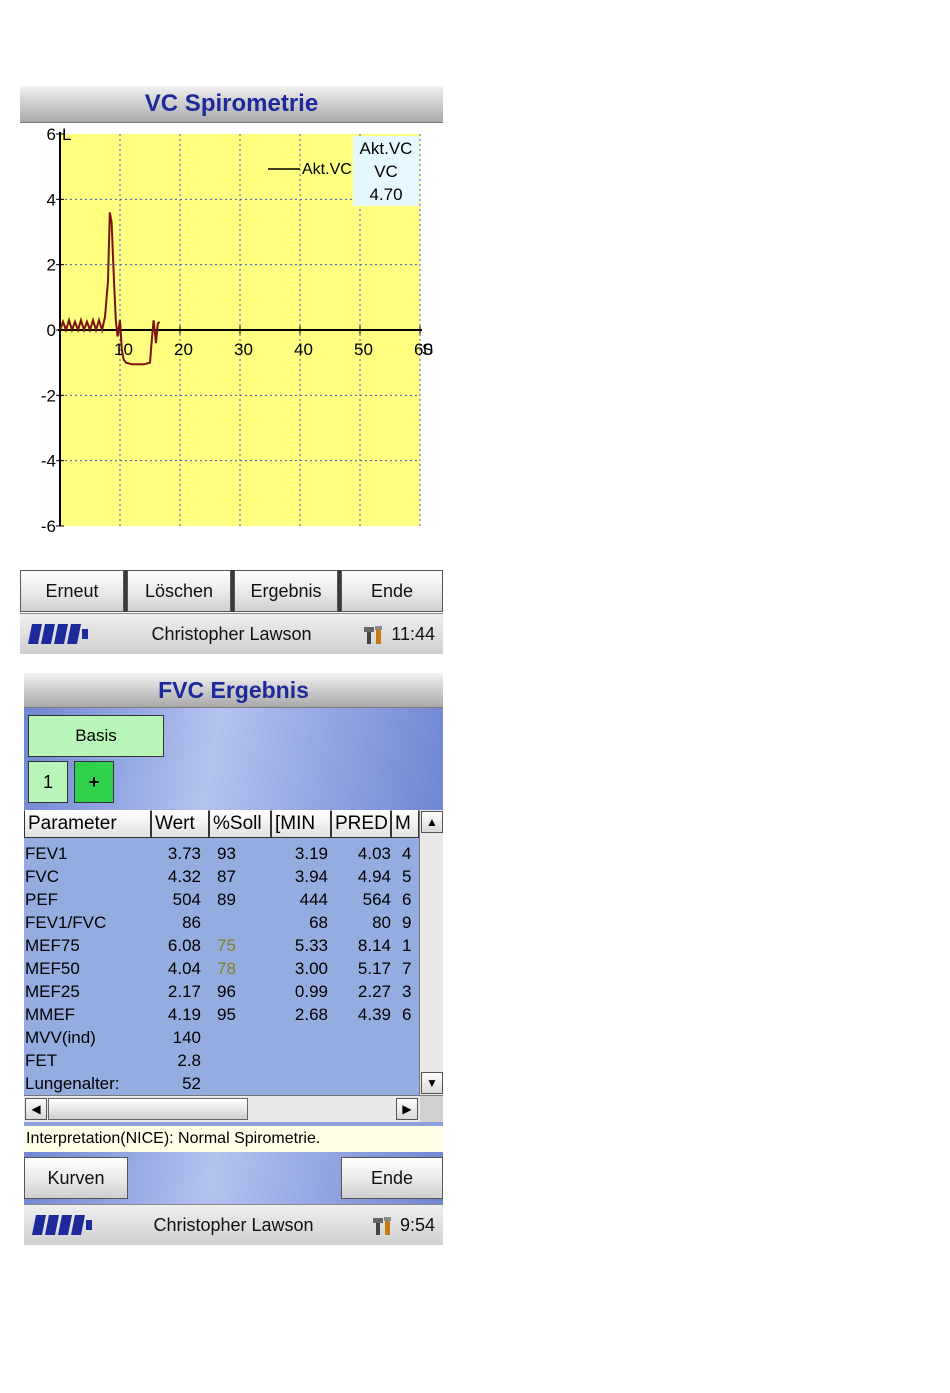  Describe the element at coordinates (318, 922) in the screenshot. I see `table-cell: 68` at that location.